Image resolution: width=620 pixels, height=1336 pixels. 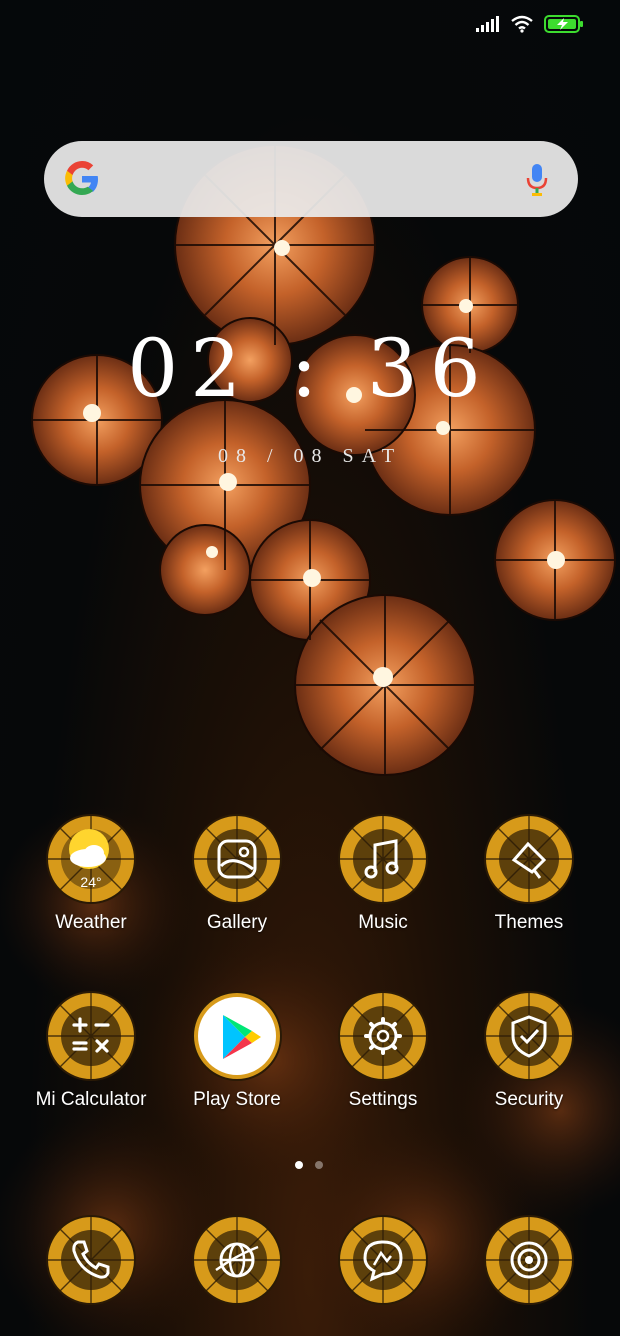 I want to click on app-gallery: Gallery, so click(x=237, y=874).